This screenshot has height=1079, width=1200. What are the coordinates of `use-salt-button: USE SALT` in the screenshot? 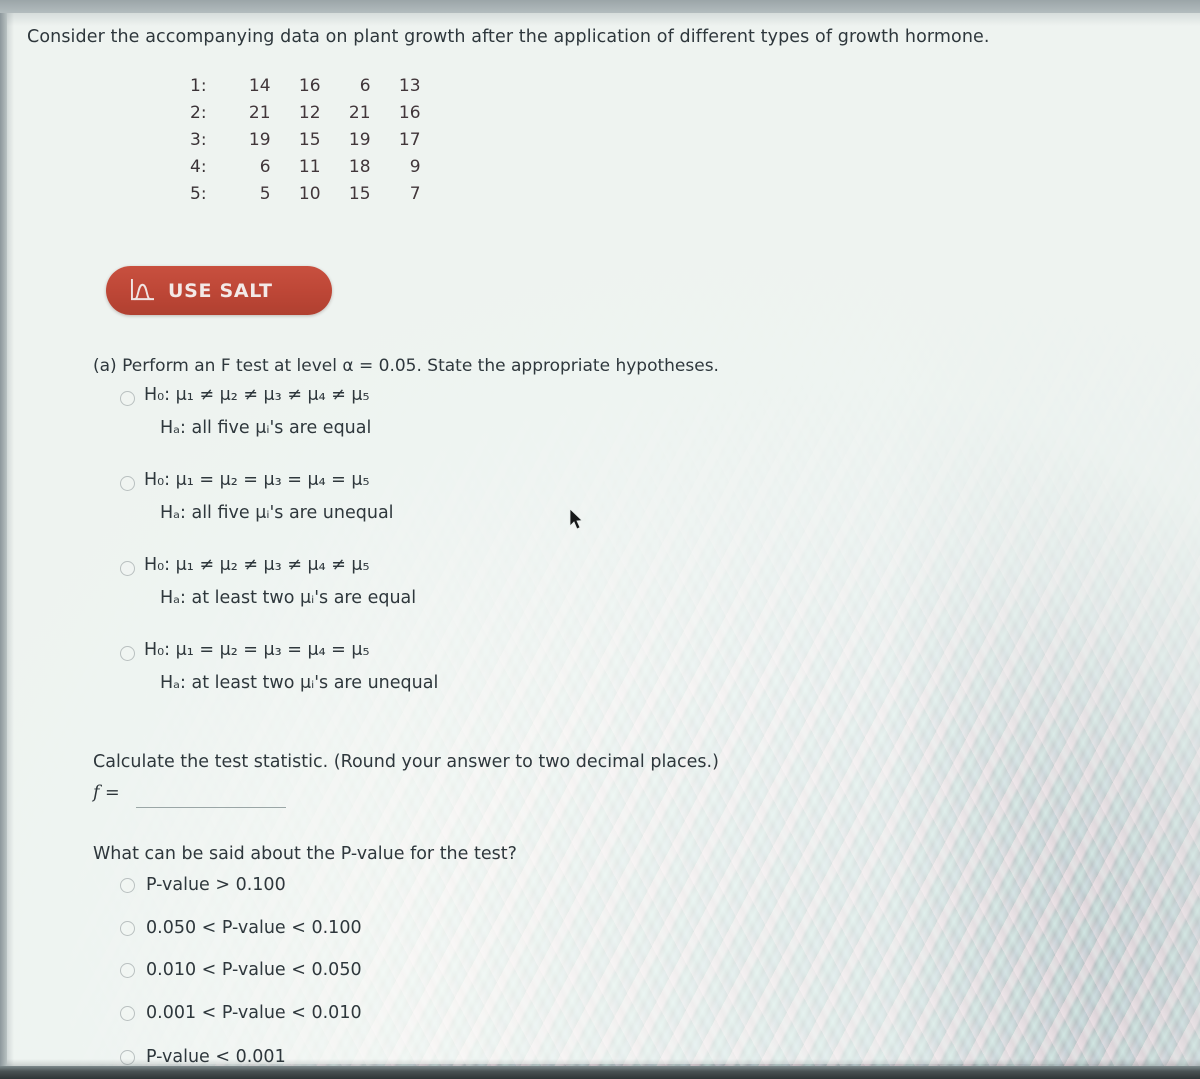 It's located at (219, 290).